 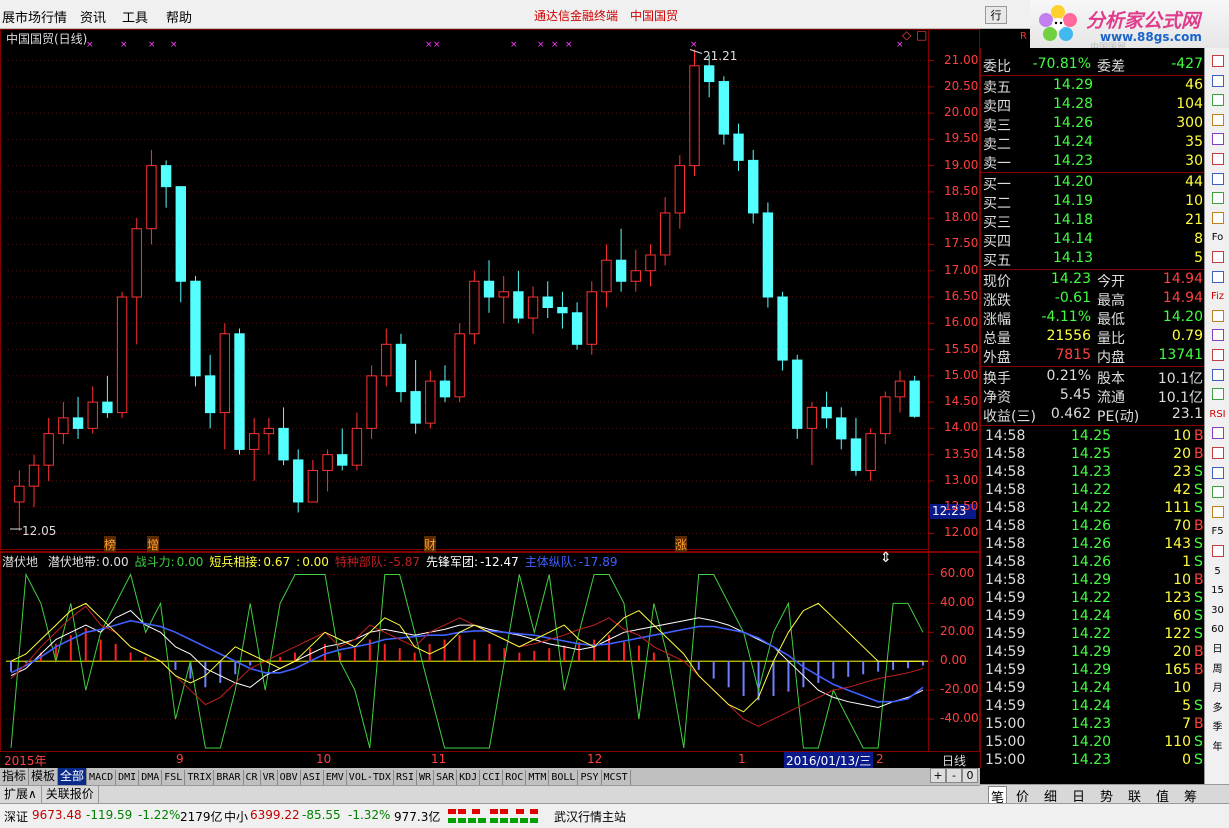 I want to click on event-marker-1: 榜, so click(x=110, y=544).